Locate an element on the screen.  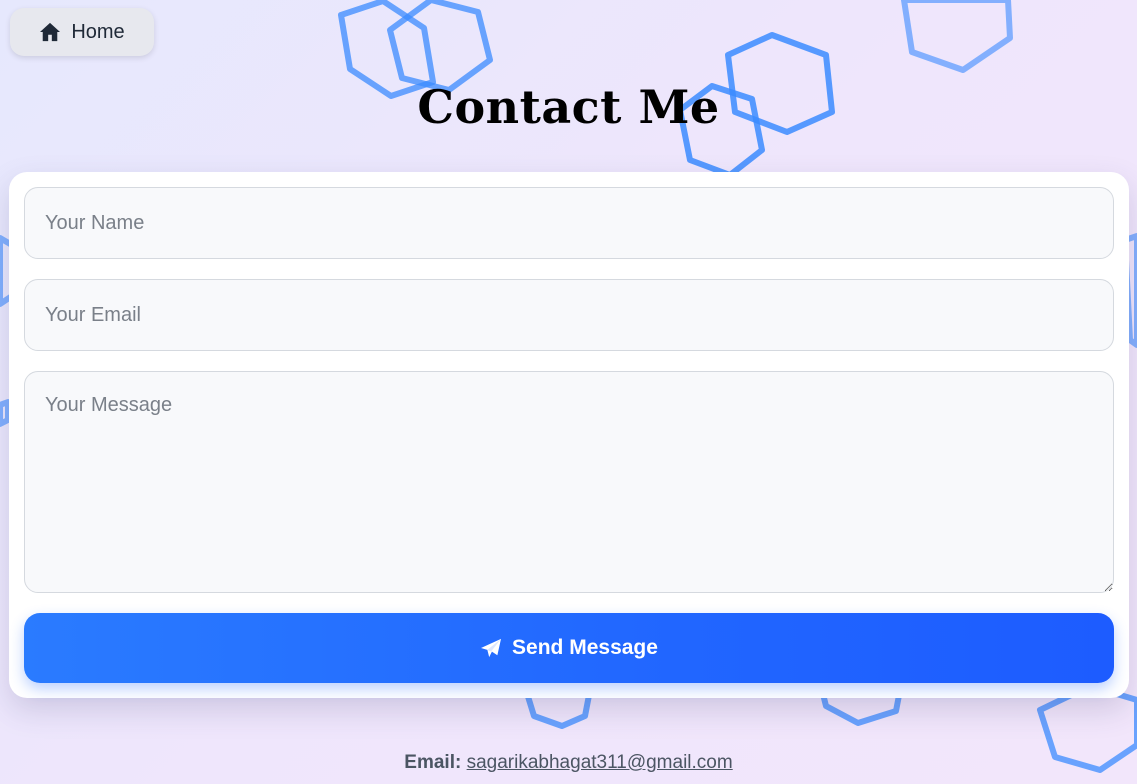
email-input is located at coordinates (569, 315).